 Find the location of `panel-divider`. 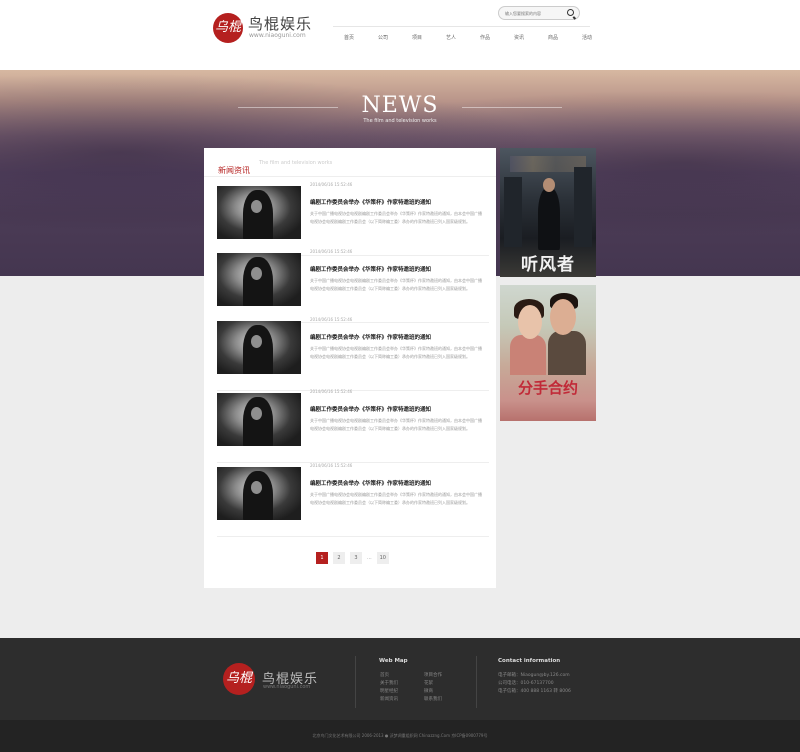

panel-divider is located at coordinates (350, 176).